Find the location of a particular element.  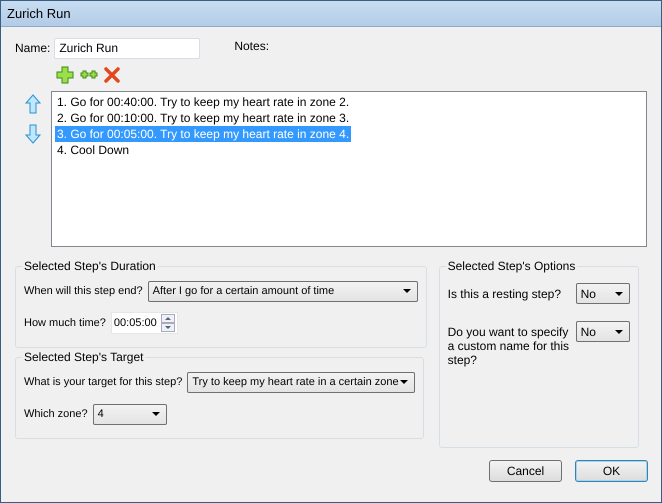

step-item: 1. Go for 00:40:00. Try to keep my heart rate in zone 2. is located at coordinates (203, 102).